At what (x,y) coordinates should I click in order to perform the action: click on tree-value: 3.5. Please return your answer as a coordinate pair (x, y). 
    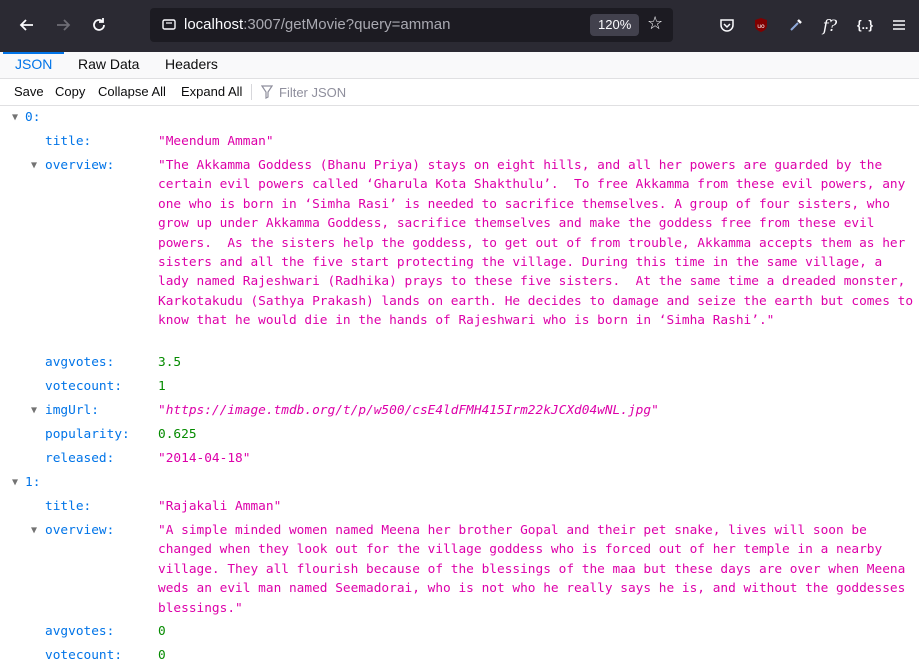
    Looking at the image, I should click on (170, 362).